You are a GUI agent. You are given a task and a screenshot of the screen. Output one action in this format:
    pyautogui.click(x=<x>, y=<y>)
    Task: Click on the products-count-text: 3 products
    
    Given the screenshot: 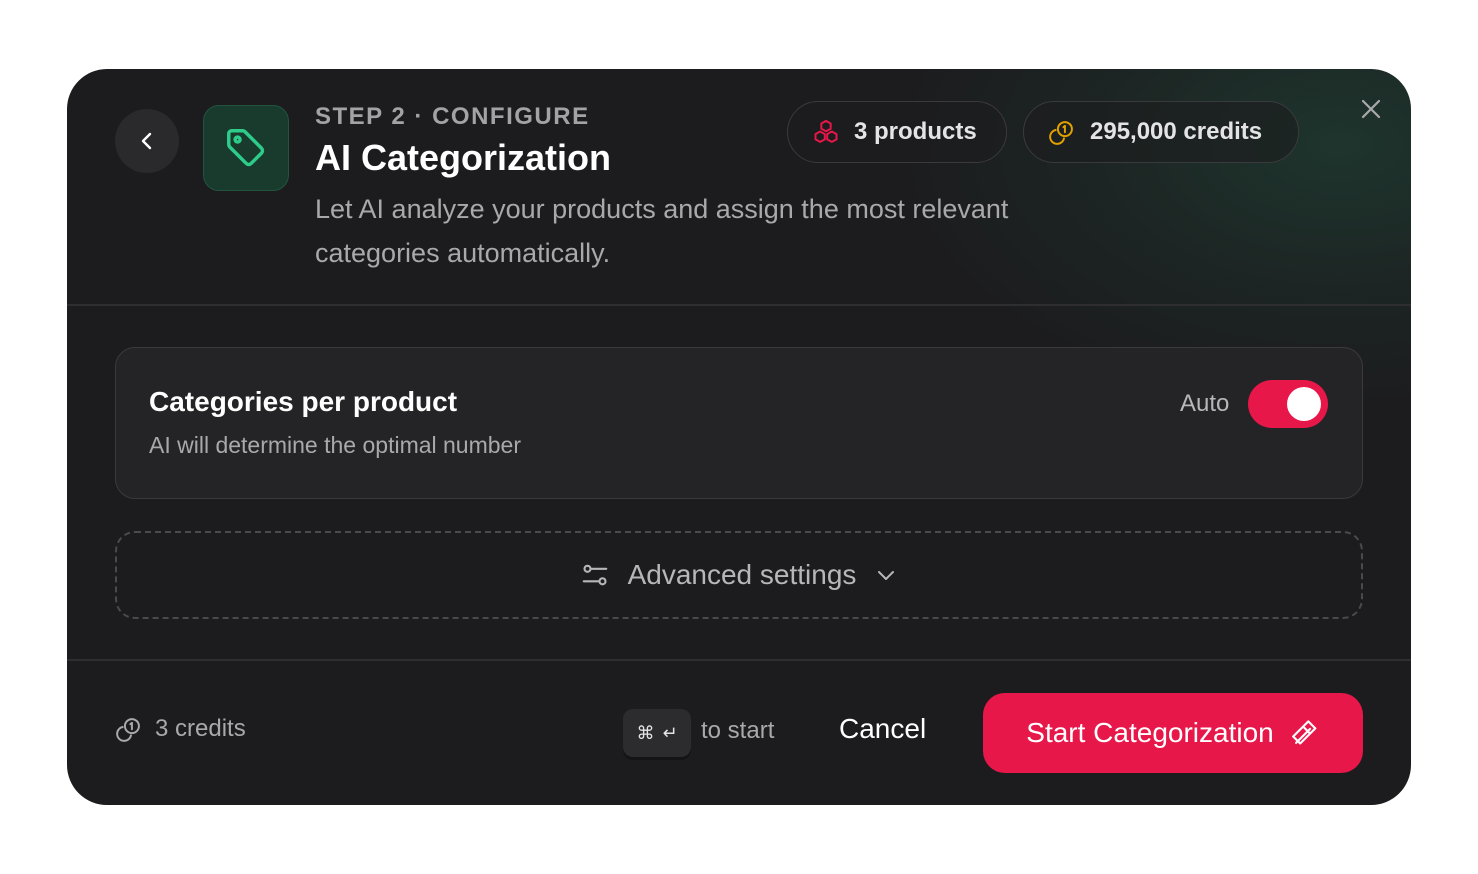 What is the action you would take?
    pyautogui.click(x=915, y=131)
    